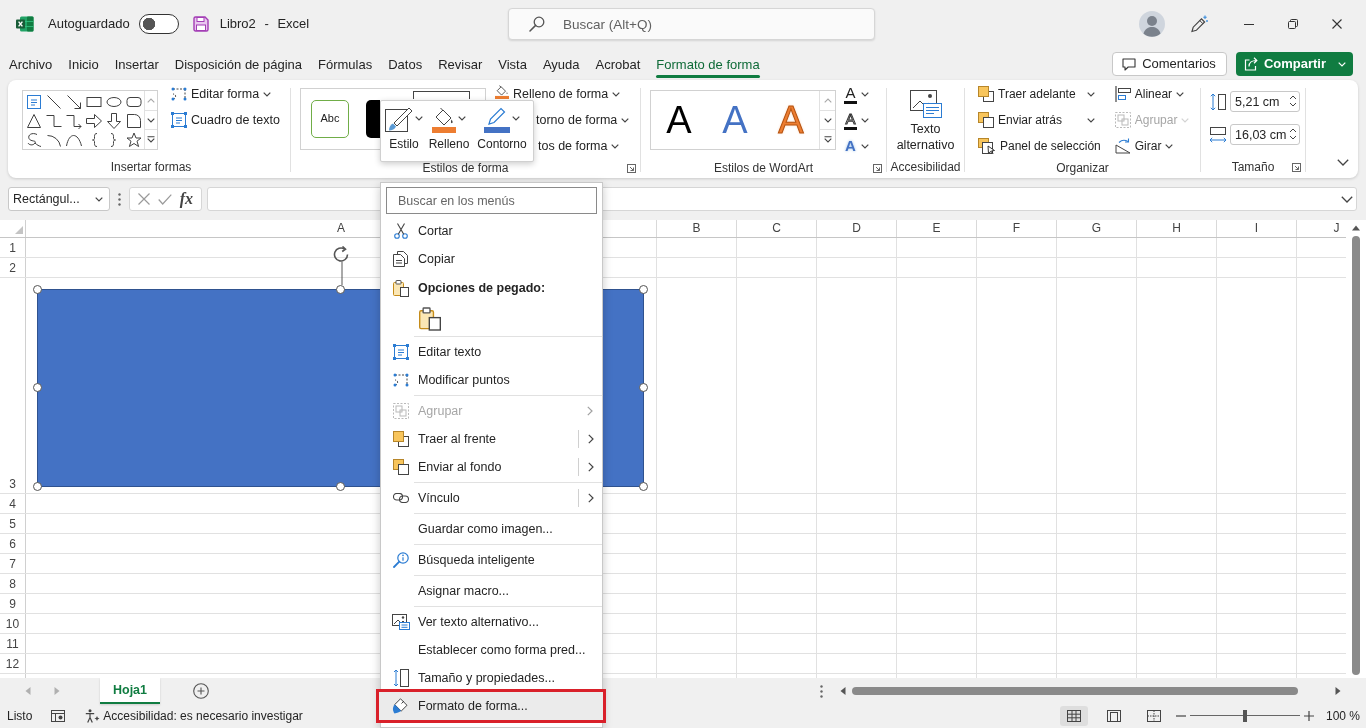  Describe the element at coordinates (1169, 64) in the screenshot. I see `comments-button: Comentarios` at that location.